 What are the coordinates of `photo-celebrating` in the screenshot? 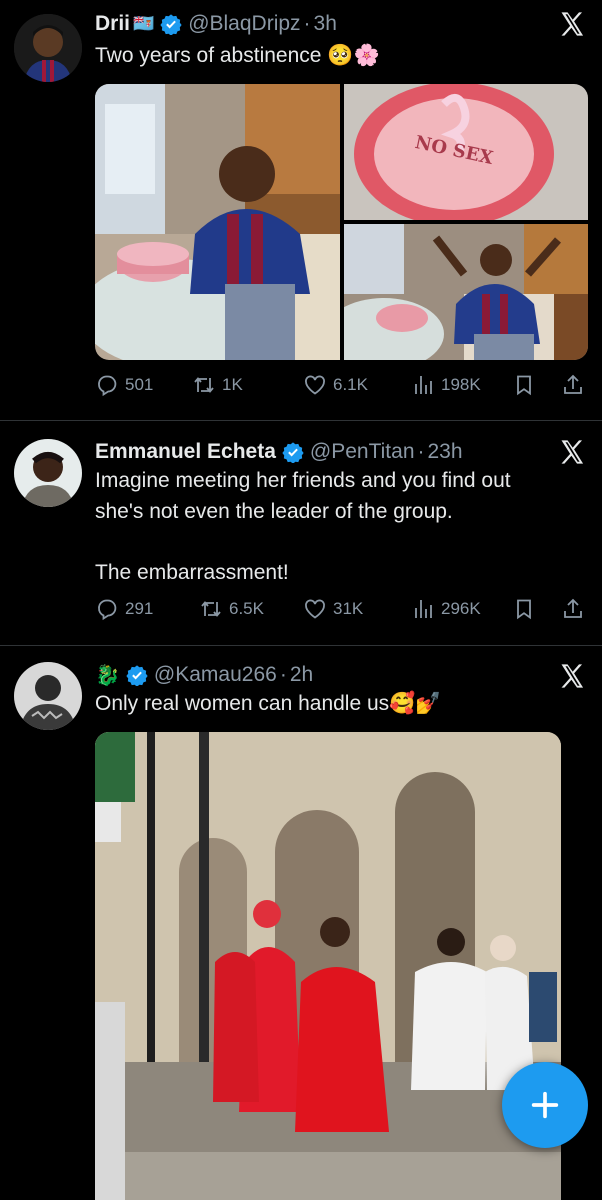 It's located at (456, 292).